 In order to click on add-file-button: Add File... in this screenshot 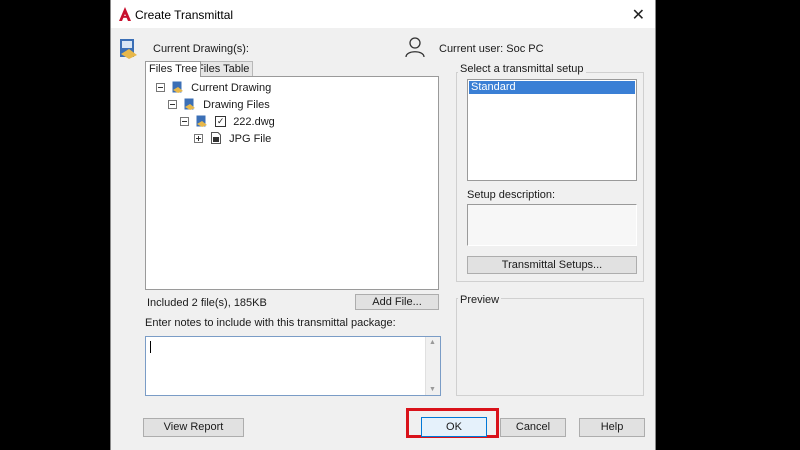, I will do `click(397, 302)`.